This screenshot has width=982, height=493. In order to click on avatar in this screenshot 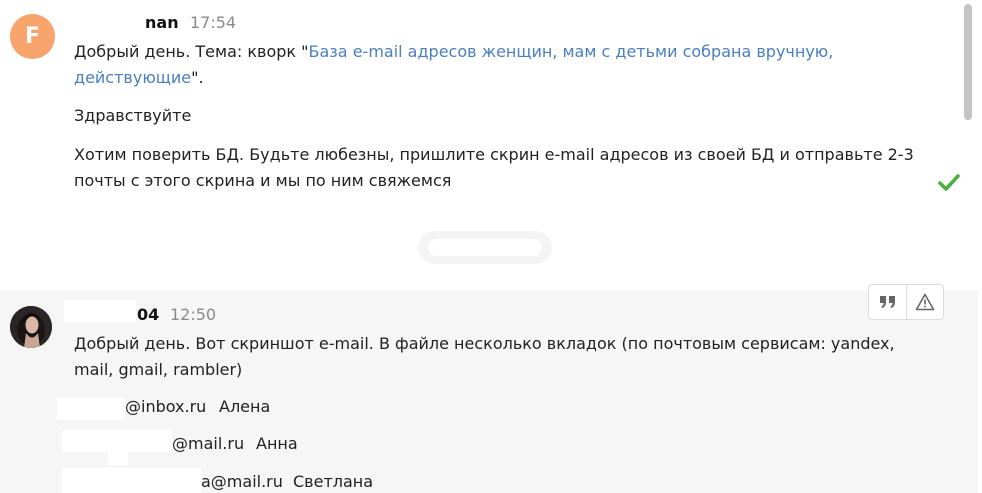, I will do `click(31, 327)`.